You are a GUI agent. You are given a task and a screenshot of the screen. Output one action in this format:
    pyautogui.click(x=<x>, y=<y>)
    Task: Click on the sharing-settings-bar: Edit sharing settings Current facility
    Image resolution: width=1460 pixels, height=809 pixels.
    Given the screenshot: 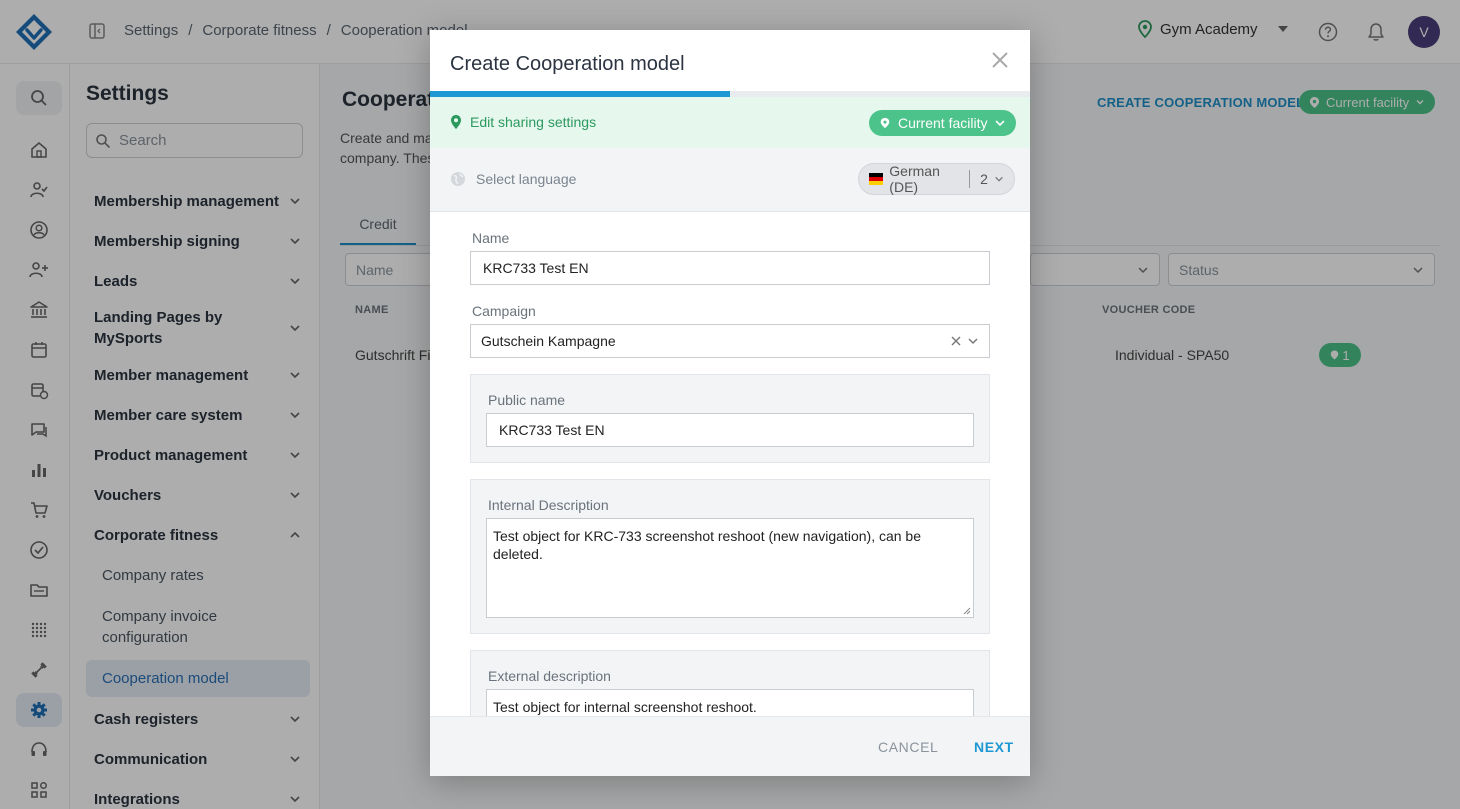 What is the action you would take?
    pyautogui.click(x=730, y=122)
    